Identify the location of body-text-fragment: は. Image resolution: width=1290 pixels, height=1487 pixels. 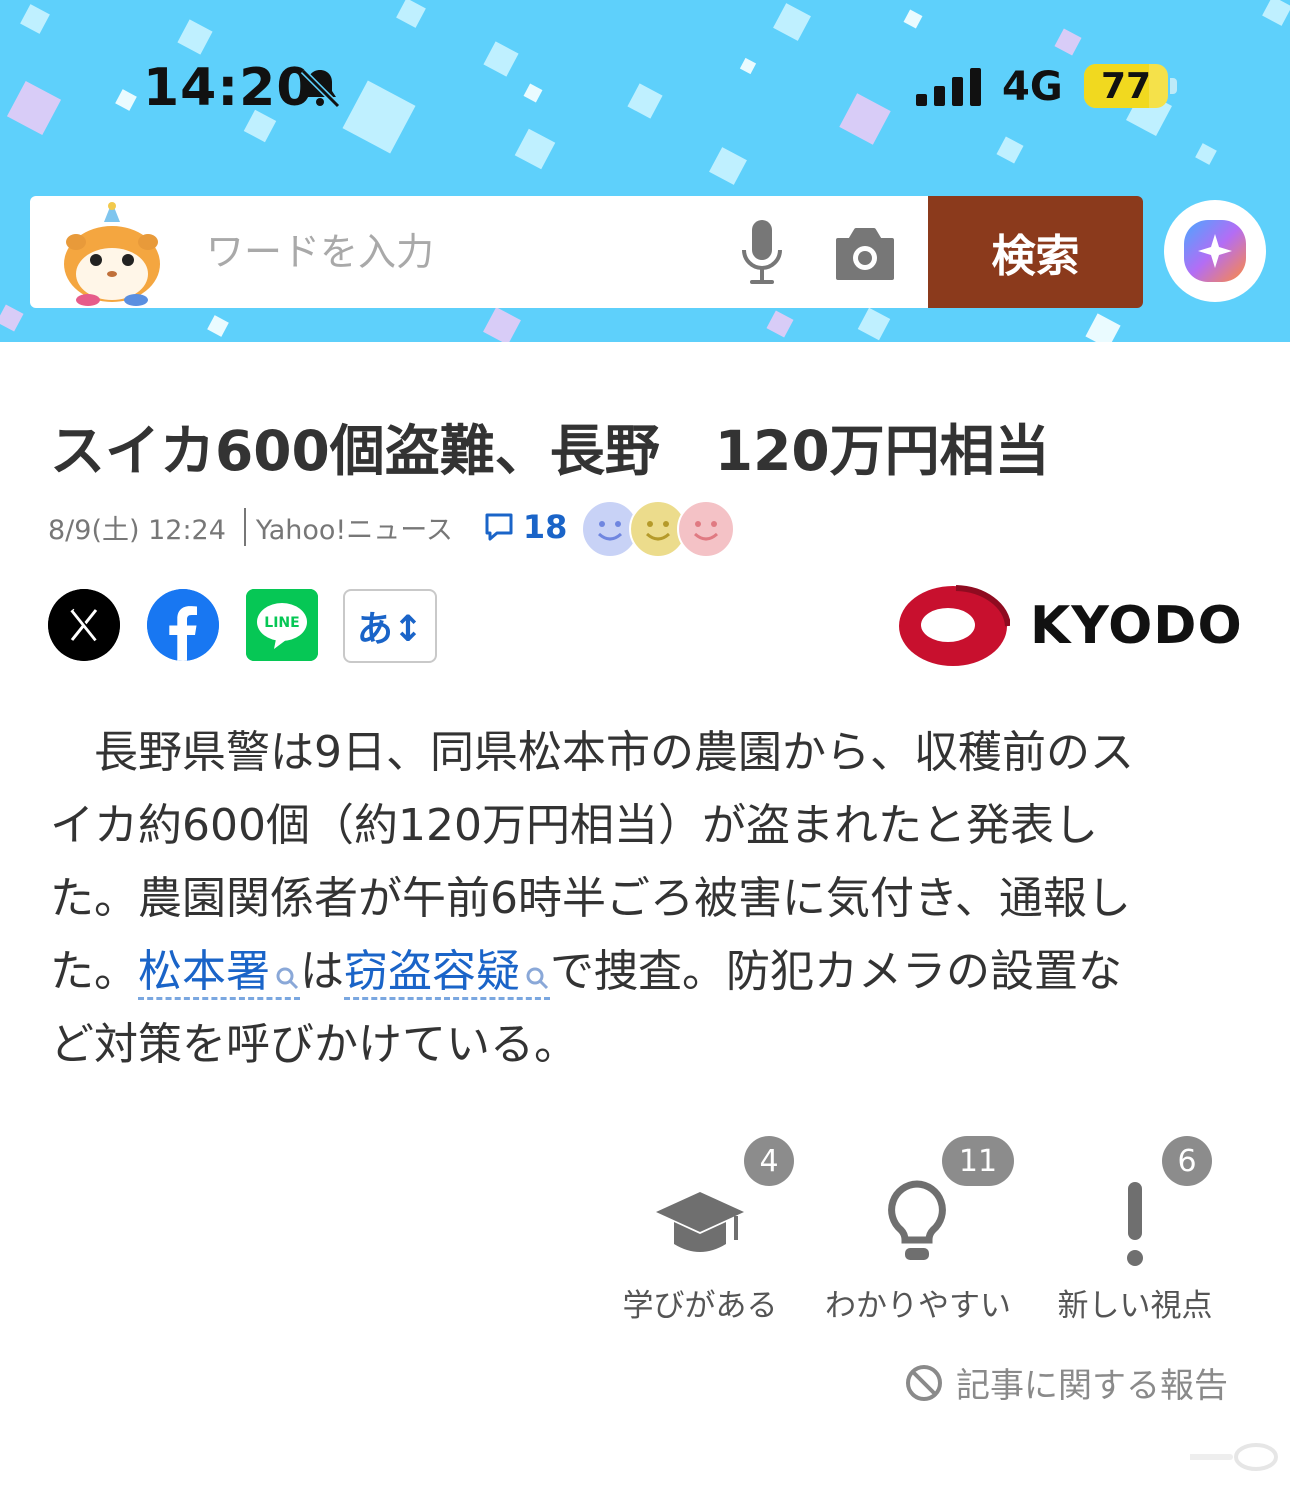
(322, 971).